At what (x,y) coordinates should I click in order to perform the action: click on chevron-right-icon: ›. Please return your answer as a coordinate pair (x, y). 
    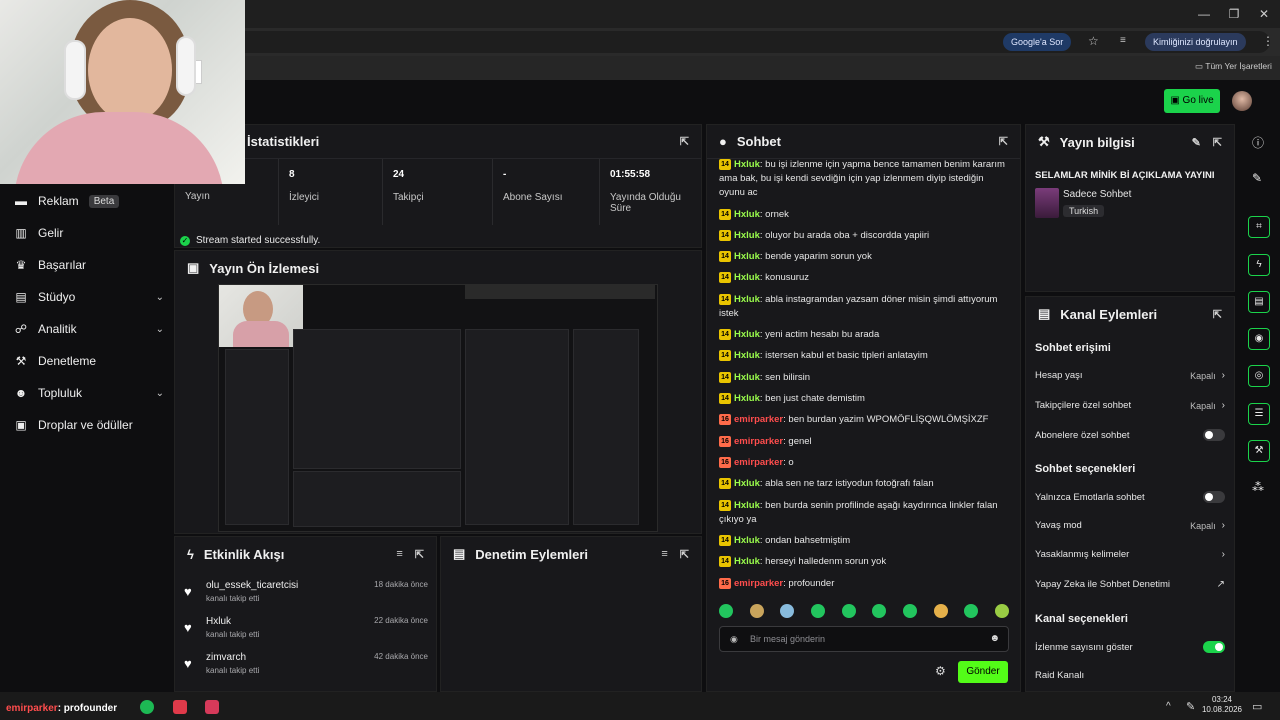
    Looking at the image, I should click on (1223, 375).